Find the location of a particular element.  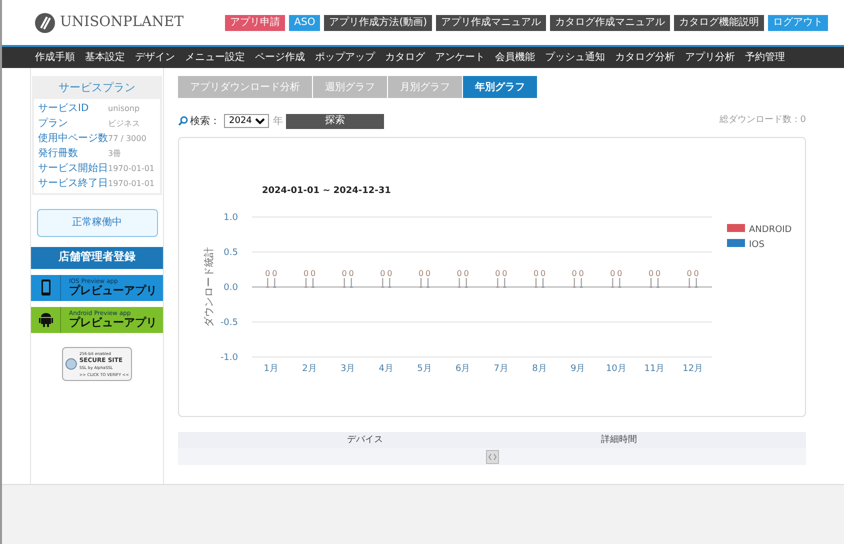

plan-label: 使用中ページ数 is located at coordinates (73, 139).